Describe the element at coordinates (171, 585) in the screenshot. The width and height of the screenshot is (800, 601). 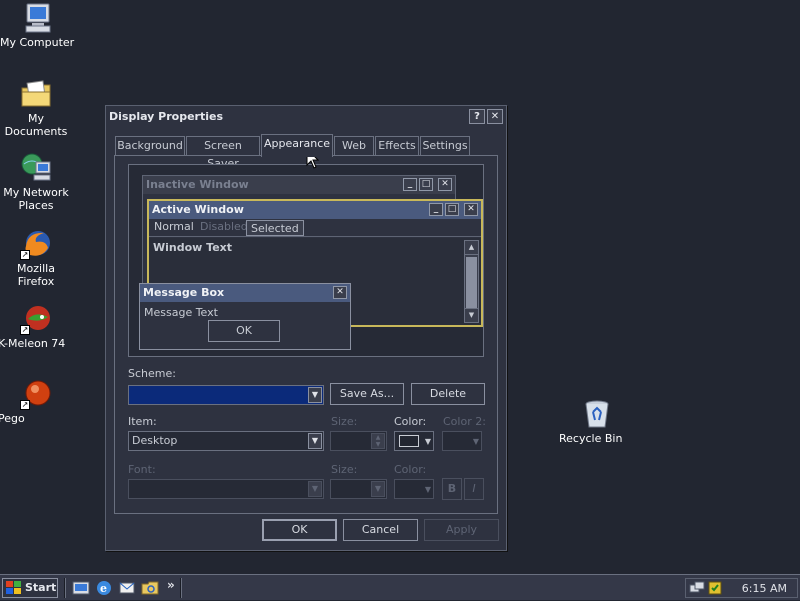
I see `quick-launch-more-icon: »` at that location.